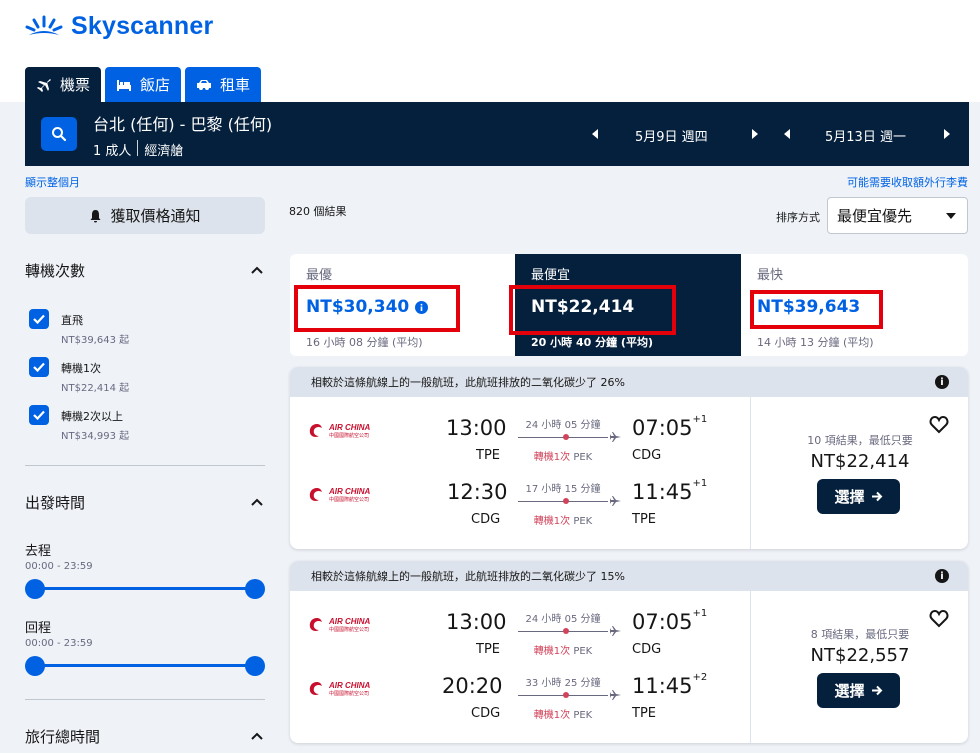 This screenshot has width=980, height=753. I want to click on stops-filter-title: 轉機次數, so click(55, 271).